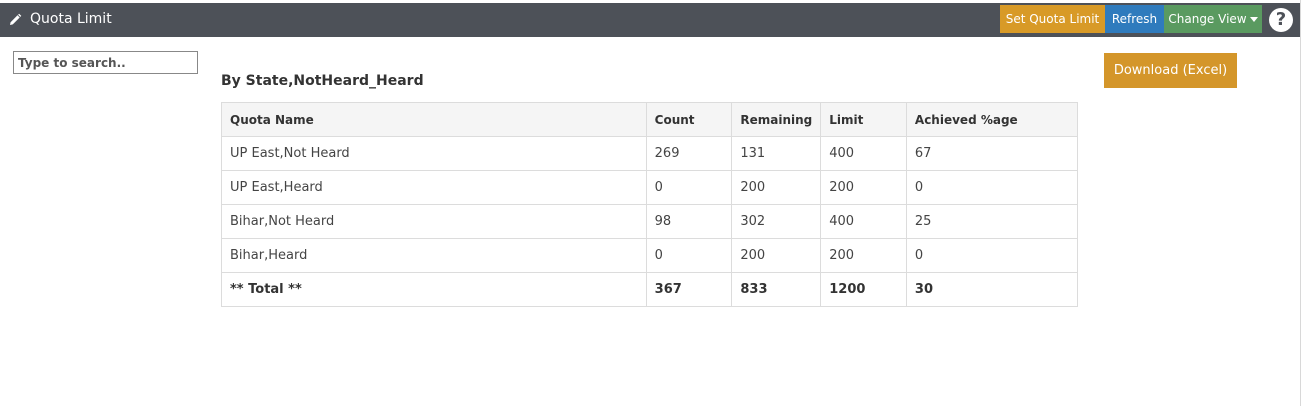 This screenshot has width=1309, height=406. Describe the element at coordinates (992, 289) in the screenshot. I see `total-achieved: 30` at that location.